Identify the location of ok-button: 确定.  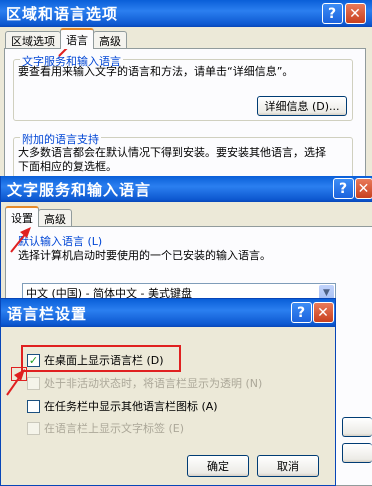
(218, 466).